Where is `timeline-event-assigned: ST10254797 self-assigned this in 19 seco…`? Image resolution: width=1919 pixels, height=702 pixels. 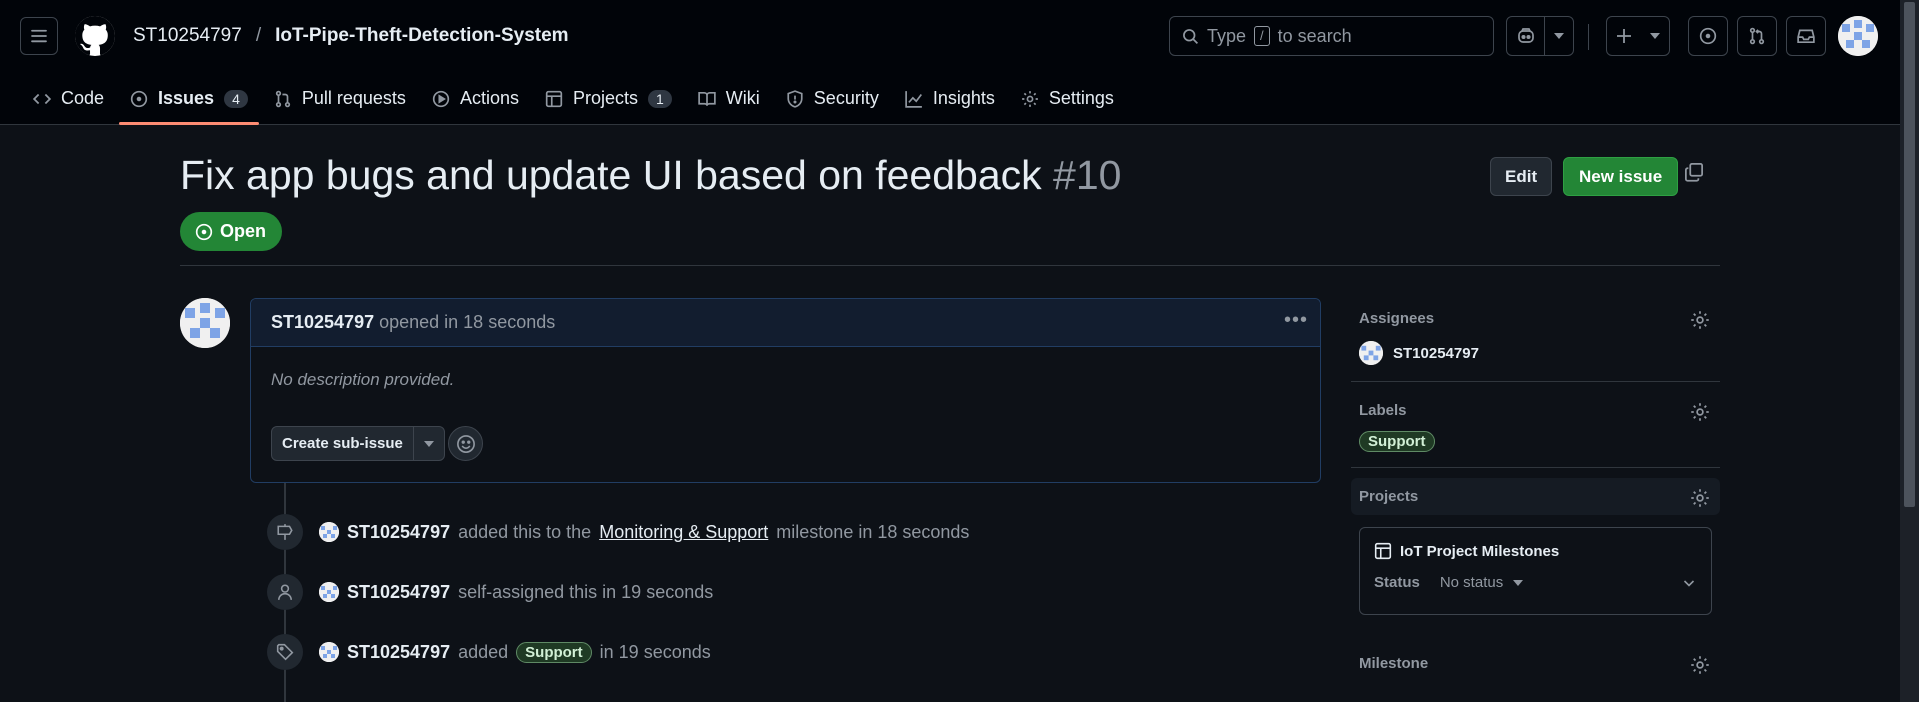 timeline-event-assigned: ST10254797 self-assigned this in 19 seco… is located at coordinates (490, 592).